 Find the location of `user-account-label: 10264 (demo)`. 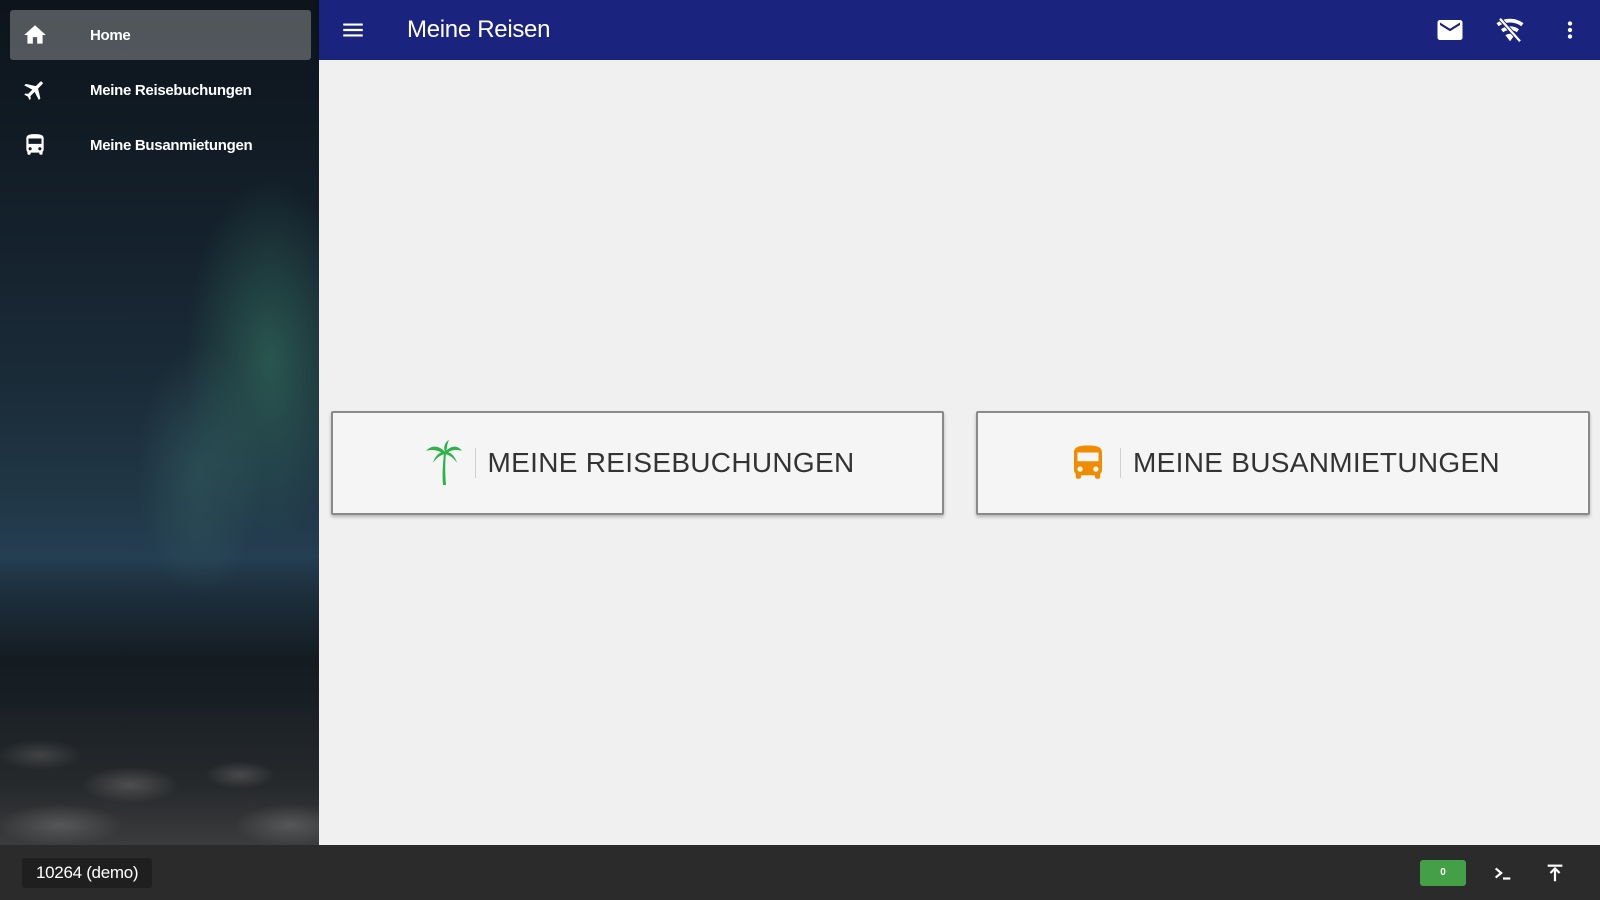

user-account-label: 10264 (demo) is located at coordinates (87, 872).